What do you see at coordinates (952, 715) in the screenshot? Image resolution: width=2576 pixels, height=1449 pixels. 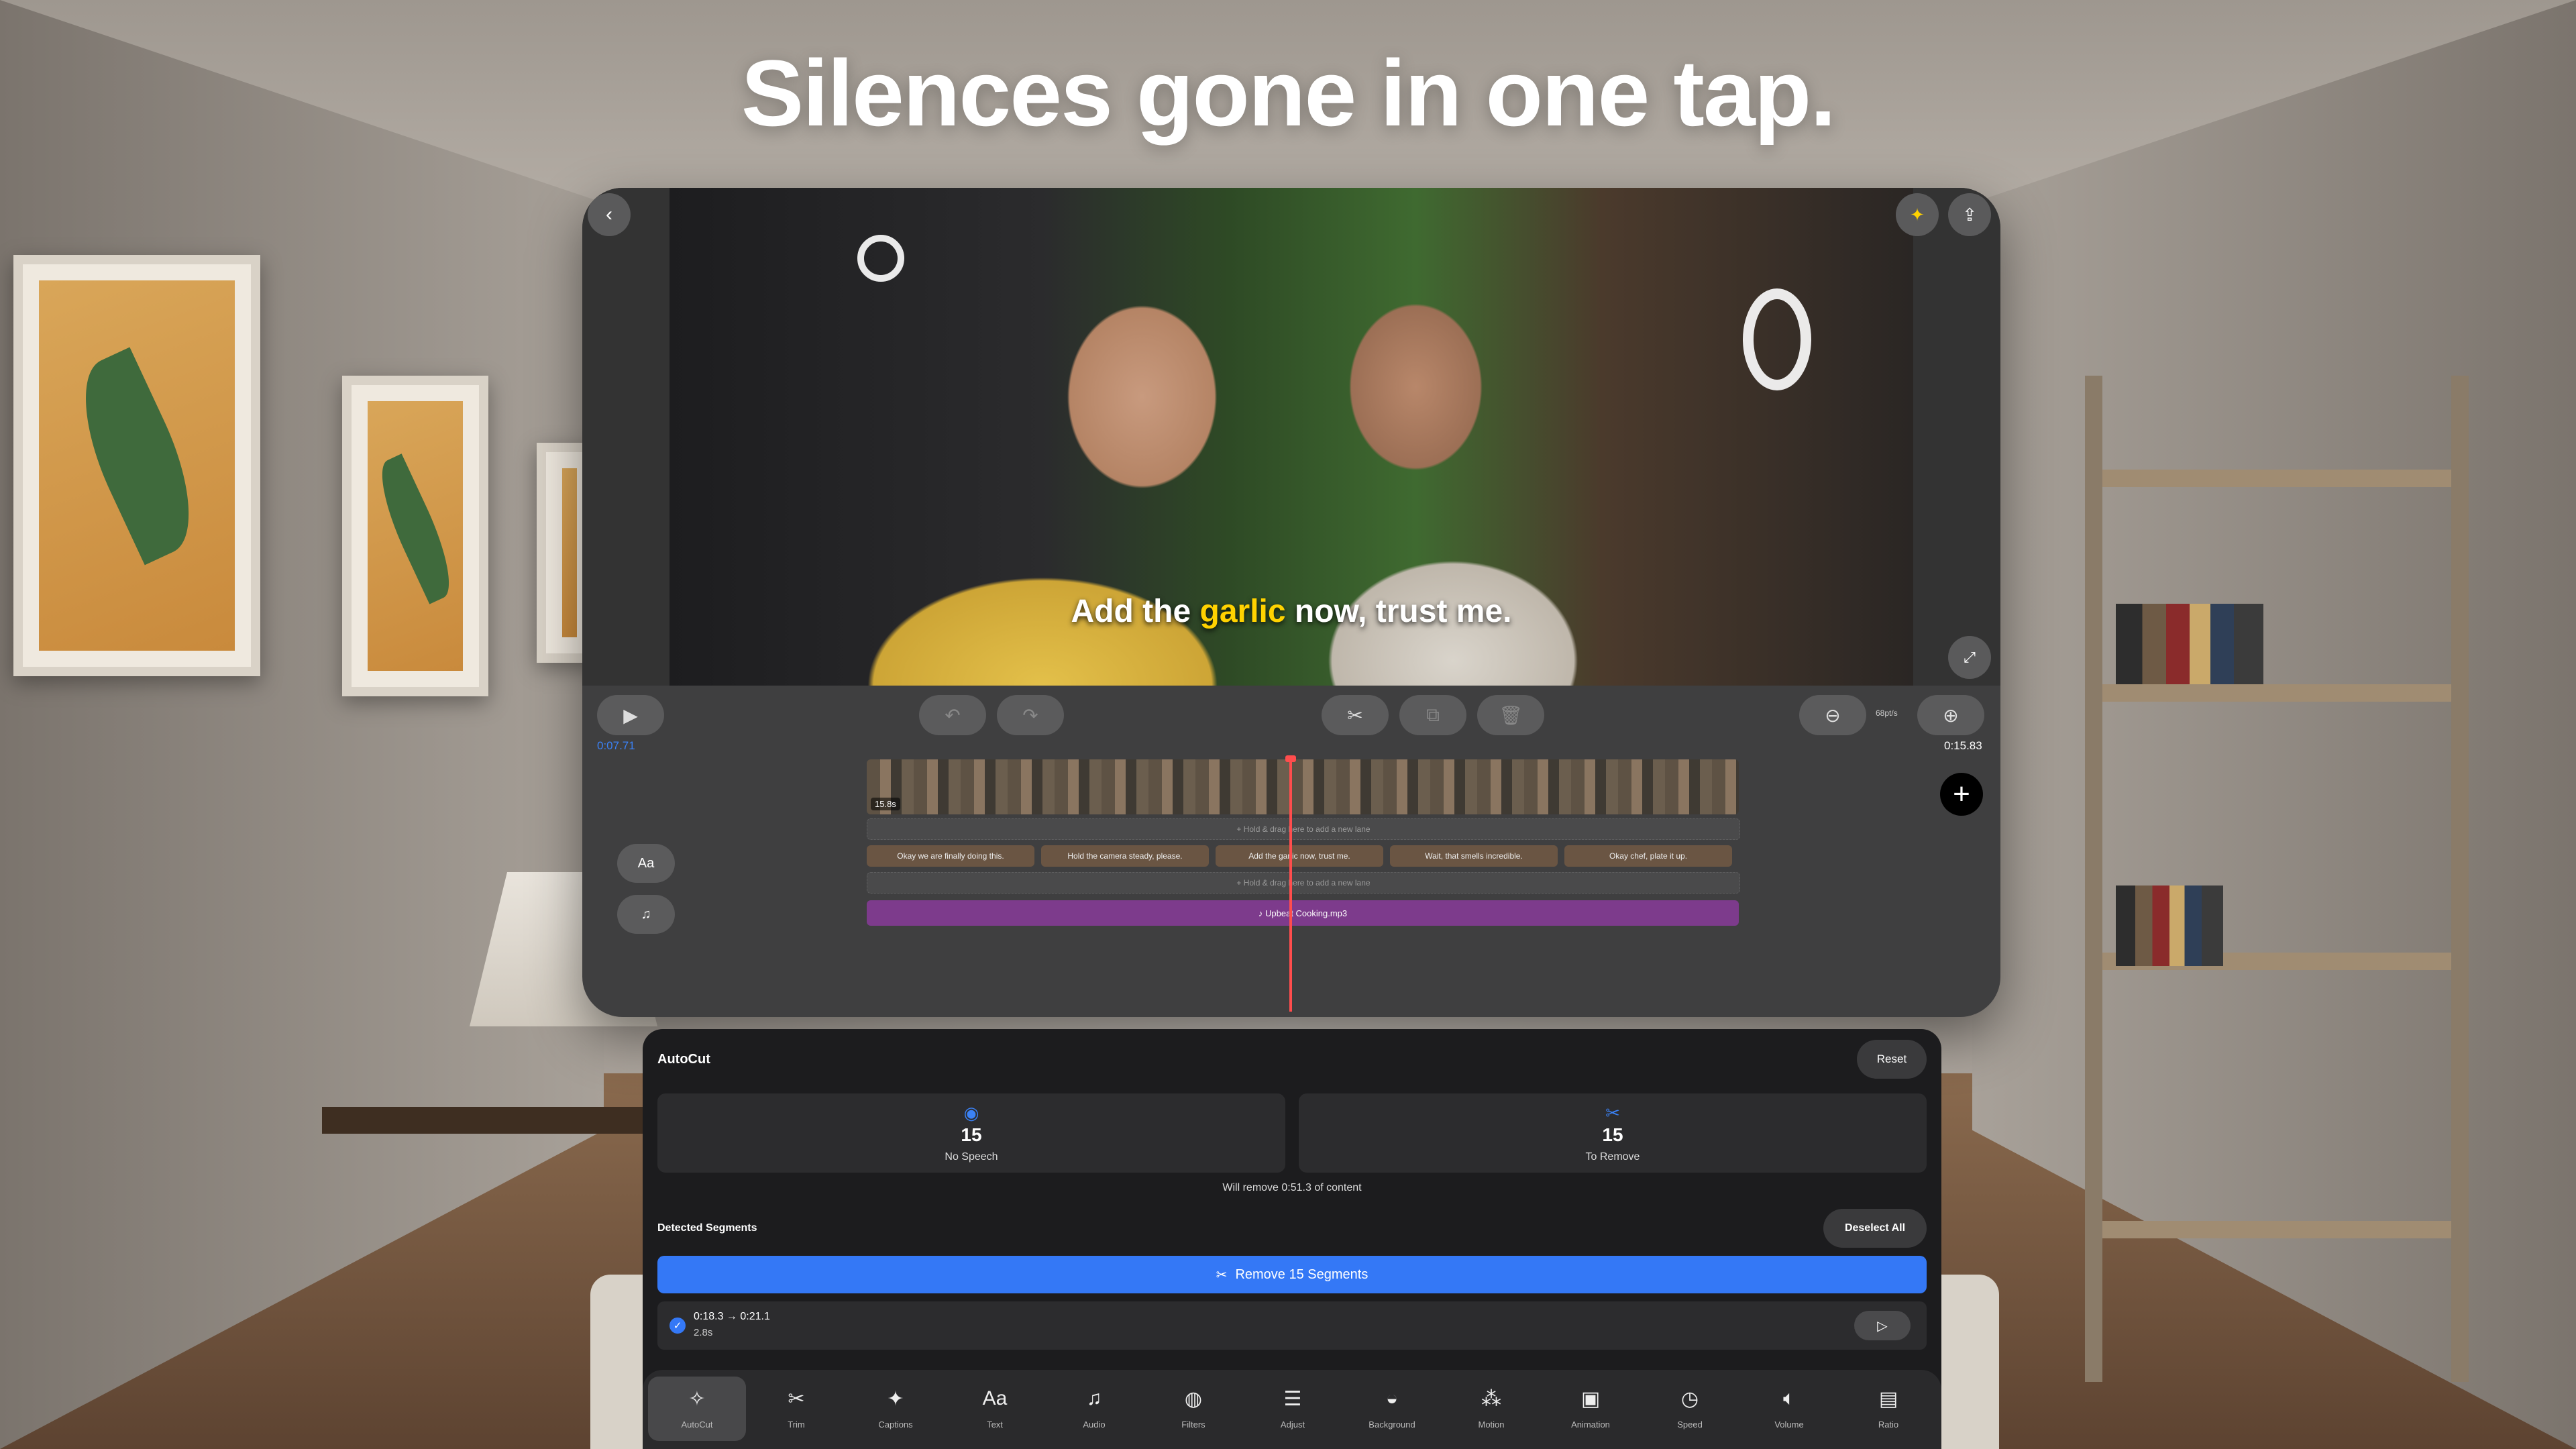 I see `undo-button: ↶` at bounding box center [952, 715].